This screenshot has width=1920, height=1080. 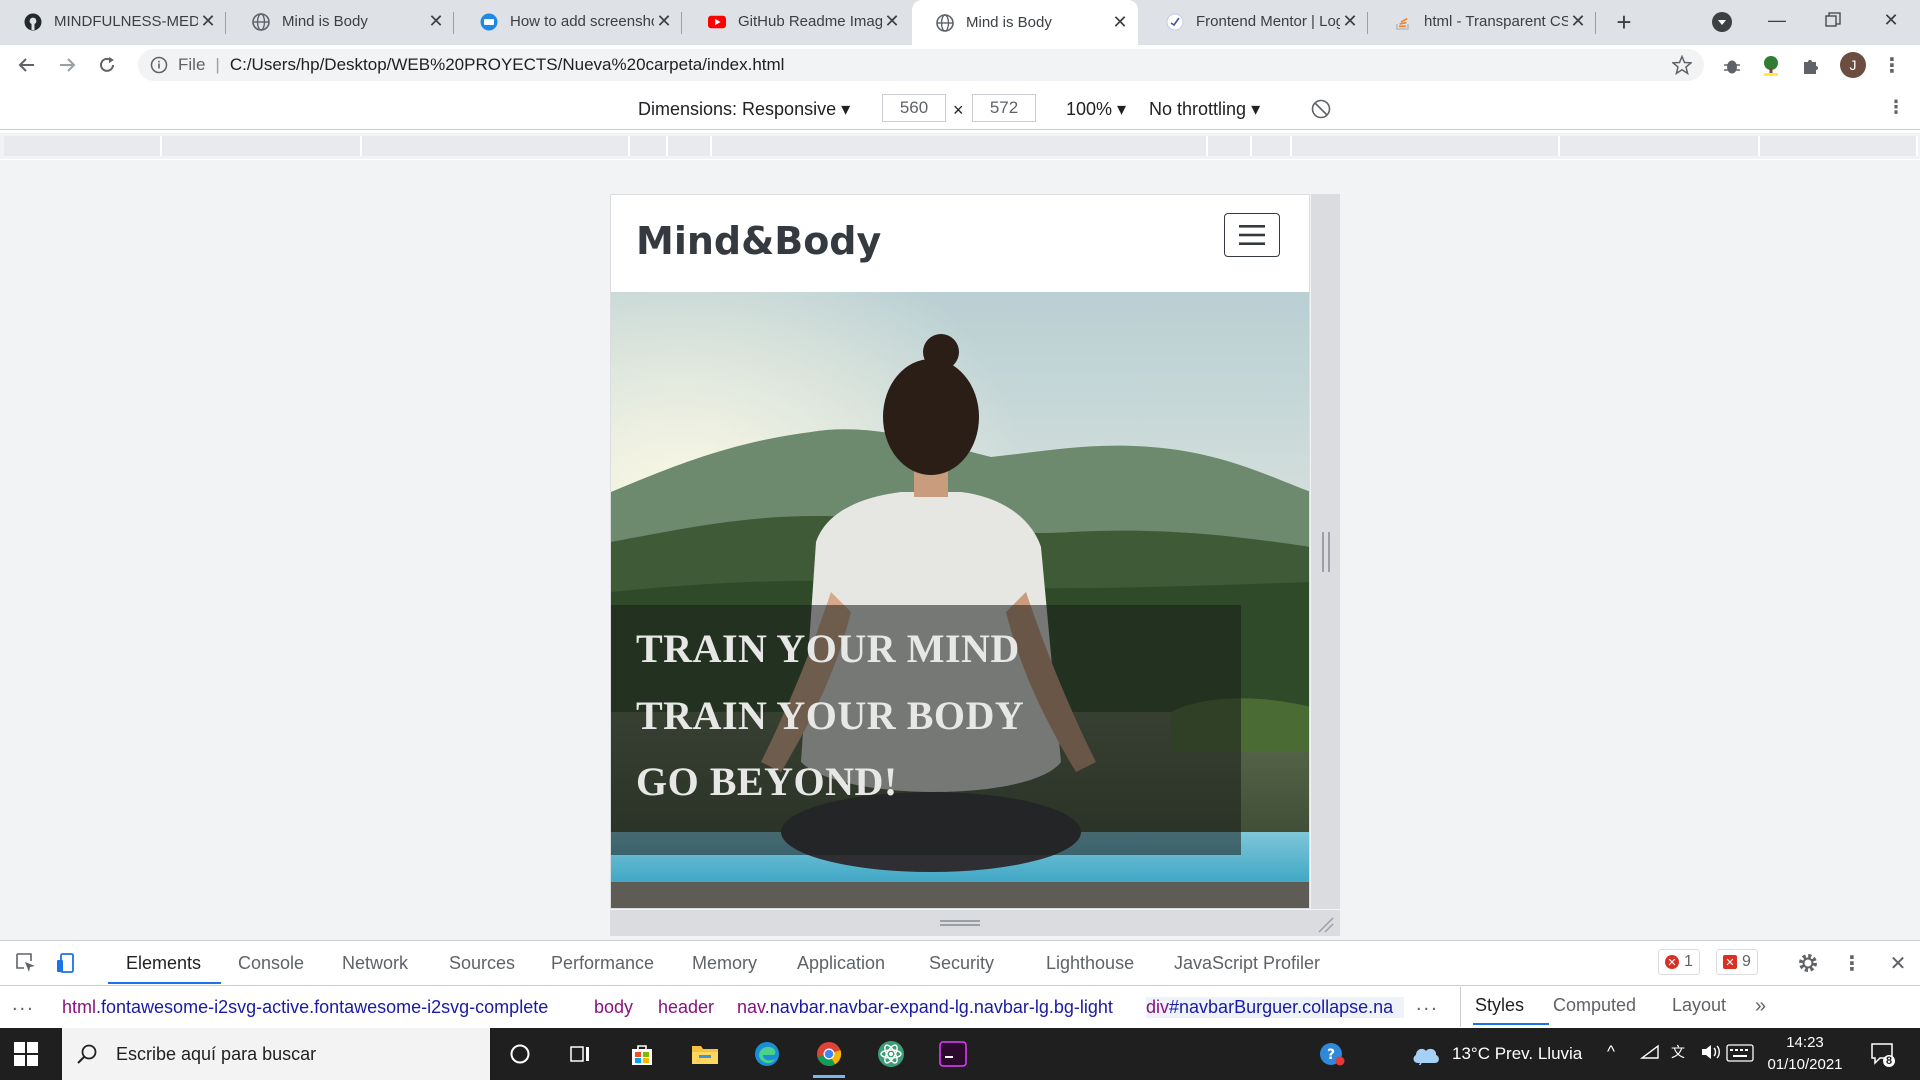 What do you see at coordinates (1611, 1052) in the screenshot?
I see `tray-chevron-icon: ^` at bounding box center [1611, 1052].